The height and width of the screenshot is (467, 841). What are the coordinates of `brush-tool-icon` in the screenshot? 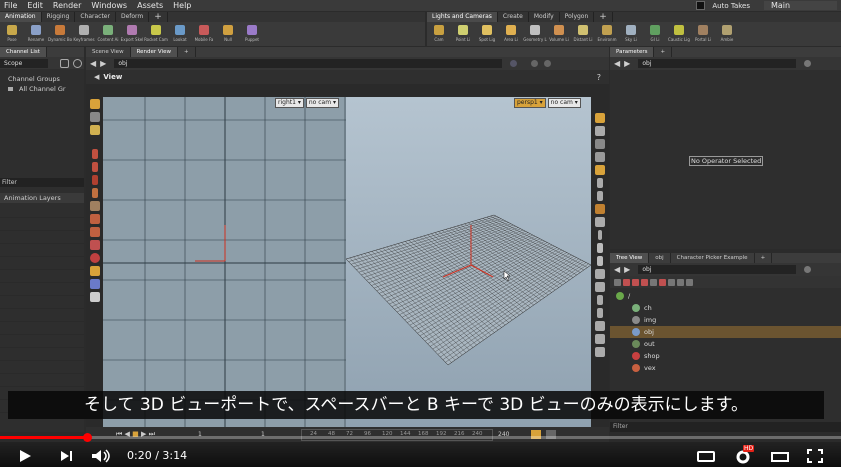 It's located at (94, 206).